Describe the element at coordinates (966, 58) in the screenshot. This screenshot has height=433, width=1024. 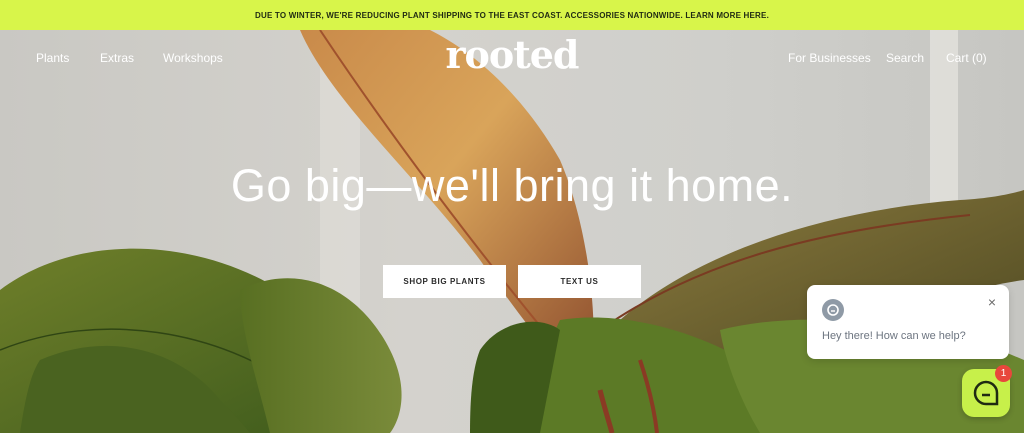
I see `nav-cart-link: Cart (0)` at that location.